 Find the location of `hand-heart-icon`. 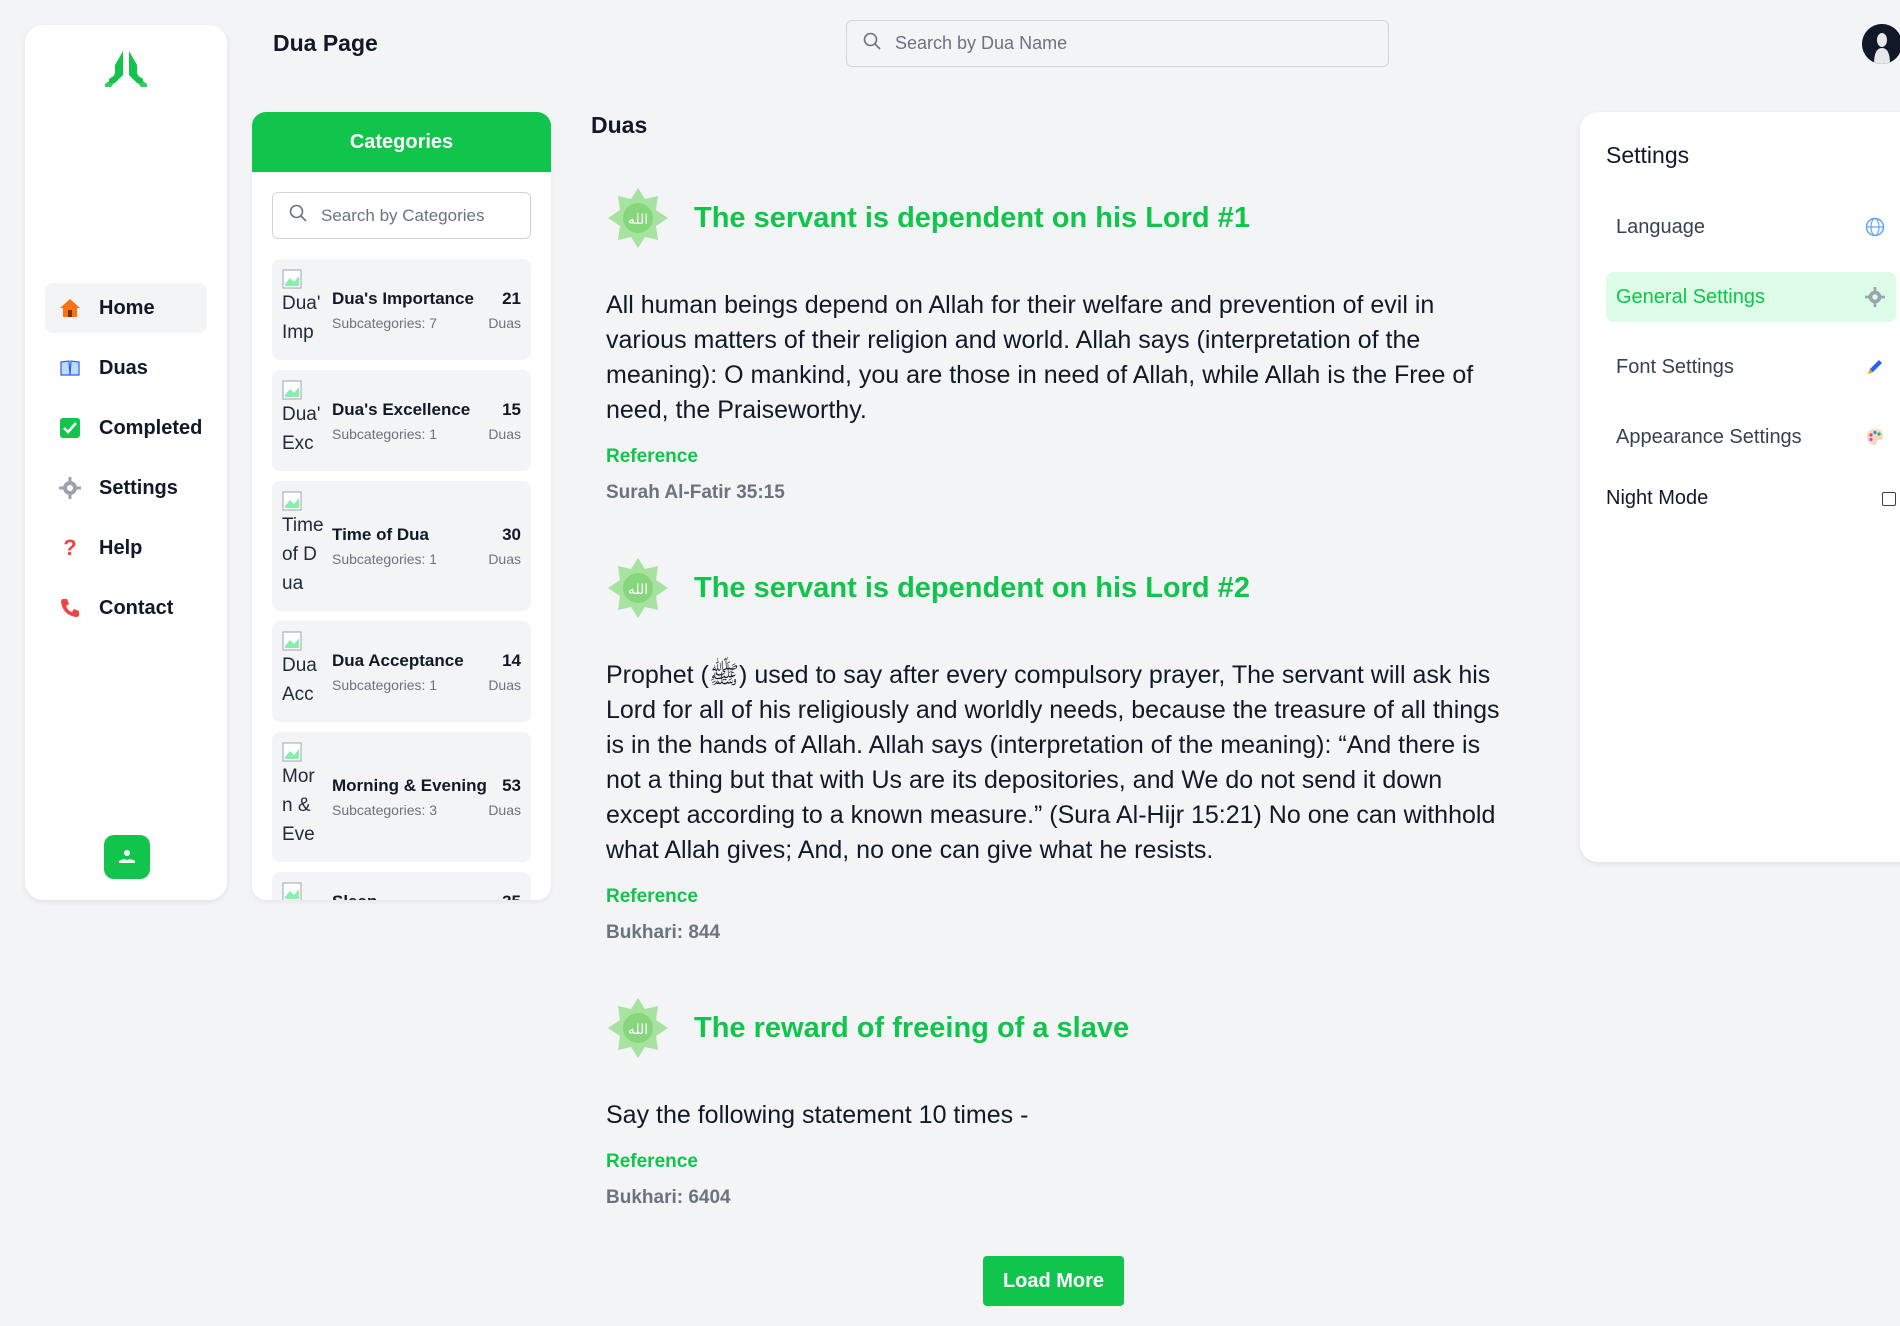

hand-heart-icon is located at coordinates (127, 856).